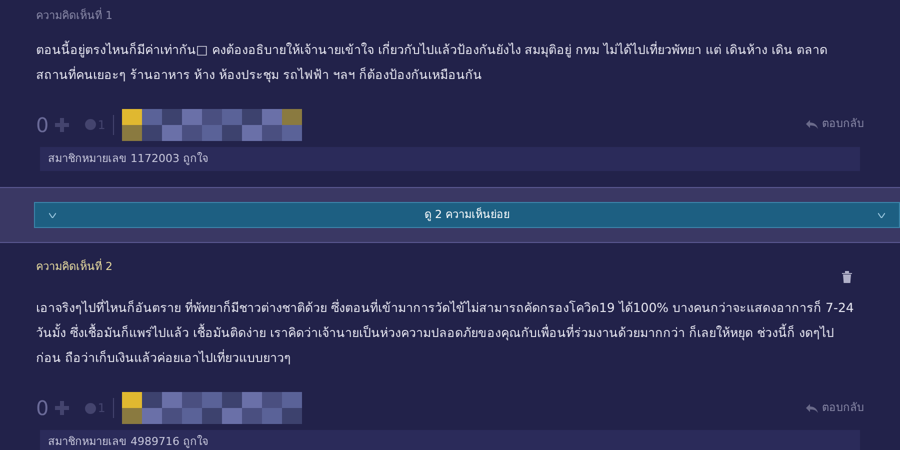 This screenshot has width=900, height=450. What do you see at coordinates (847, 277) in the screenshot?
I see `trash-icon` at bounding box center [847, 277].